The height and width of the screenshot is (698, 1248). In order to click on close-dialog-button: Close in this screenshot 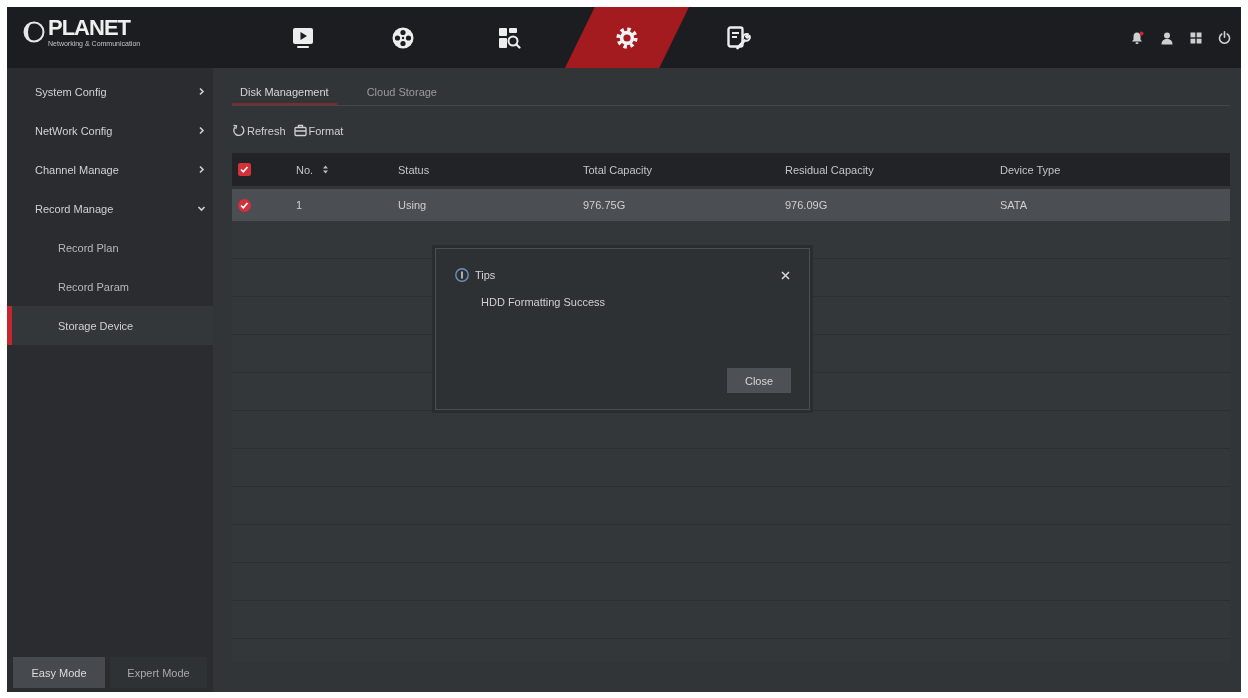, I will do `click(759, 380)`.